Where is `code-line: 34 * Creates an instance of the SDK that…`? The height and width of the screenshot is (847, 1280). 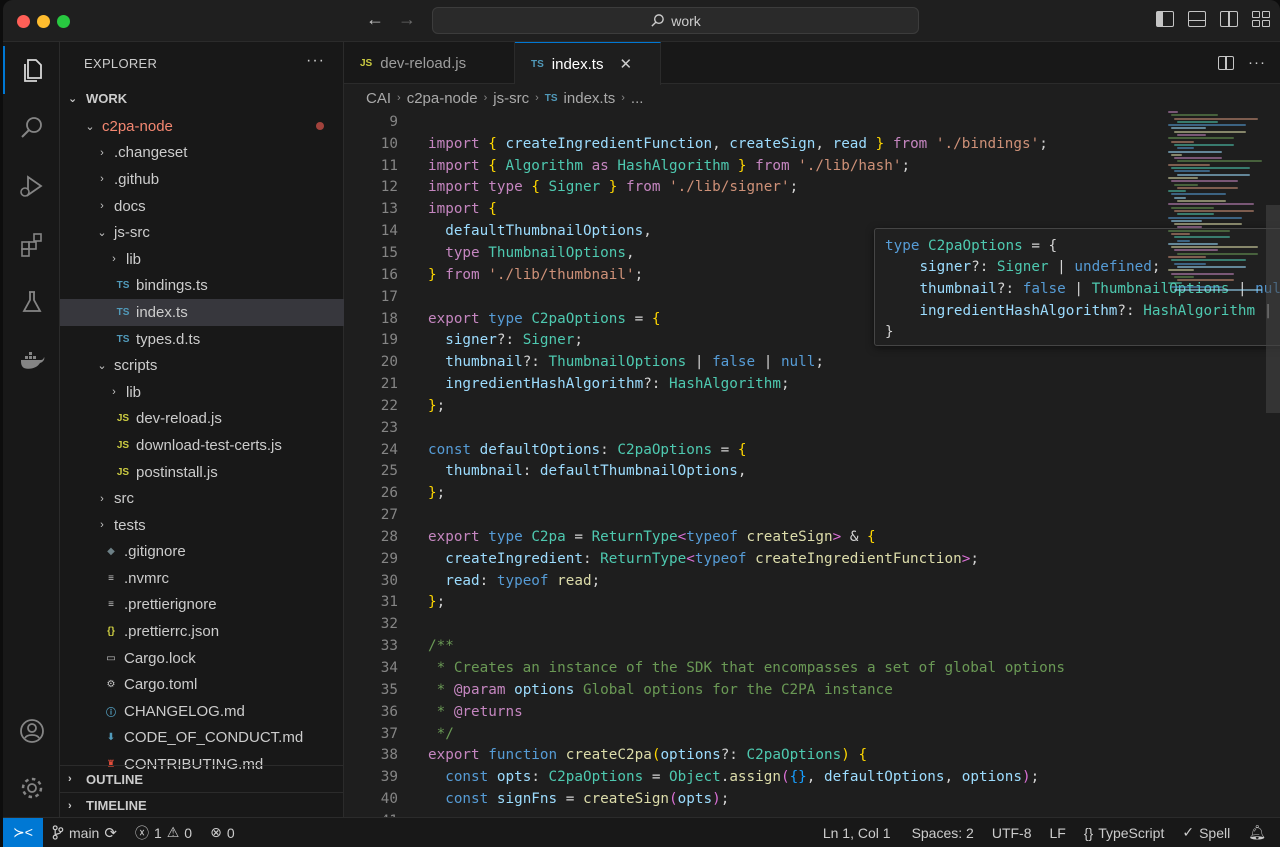 code-line: 34 * Creates an instance of the SDK that… is located at coordinates (754, 668).